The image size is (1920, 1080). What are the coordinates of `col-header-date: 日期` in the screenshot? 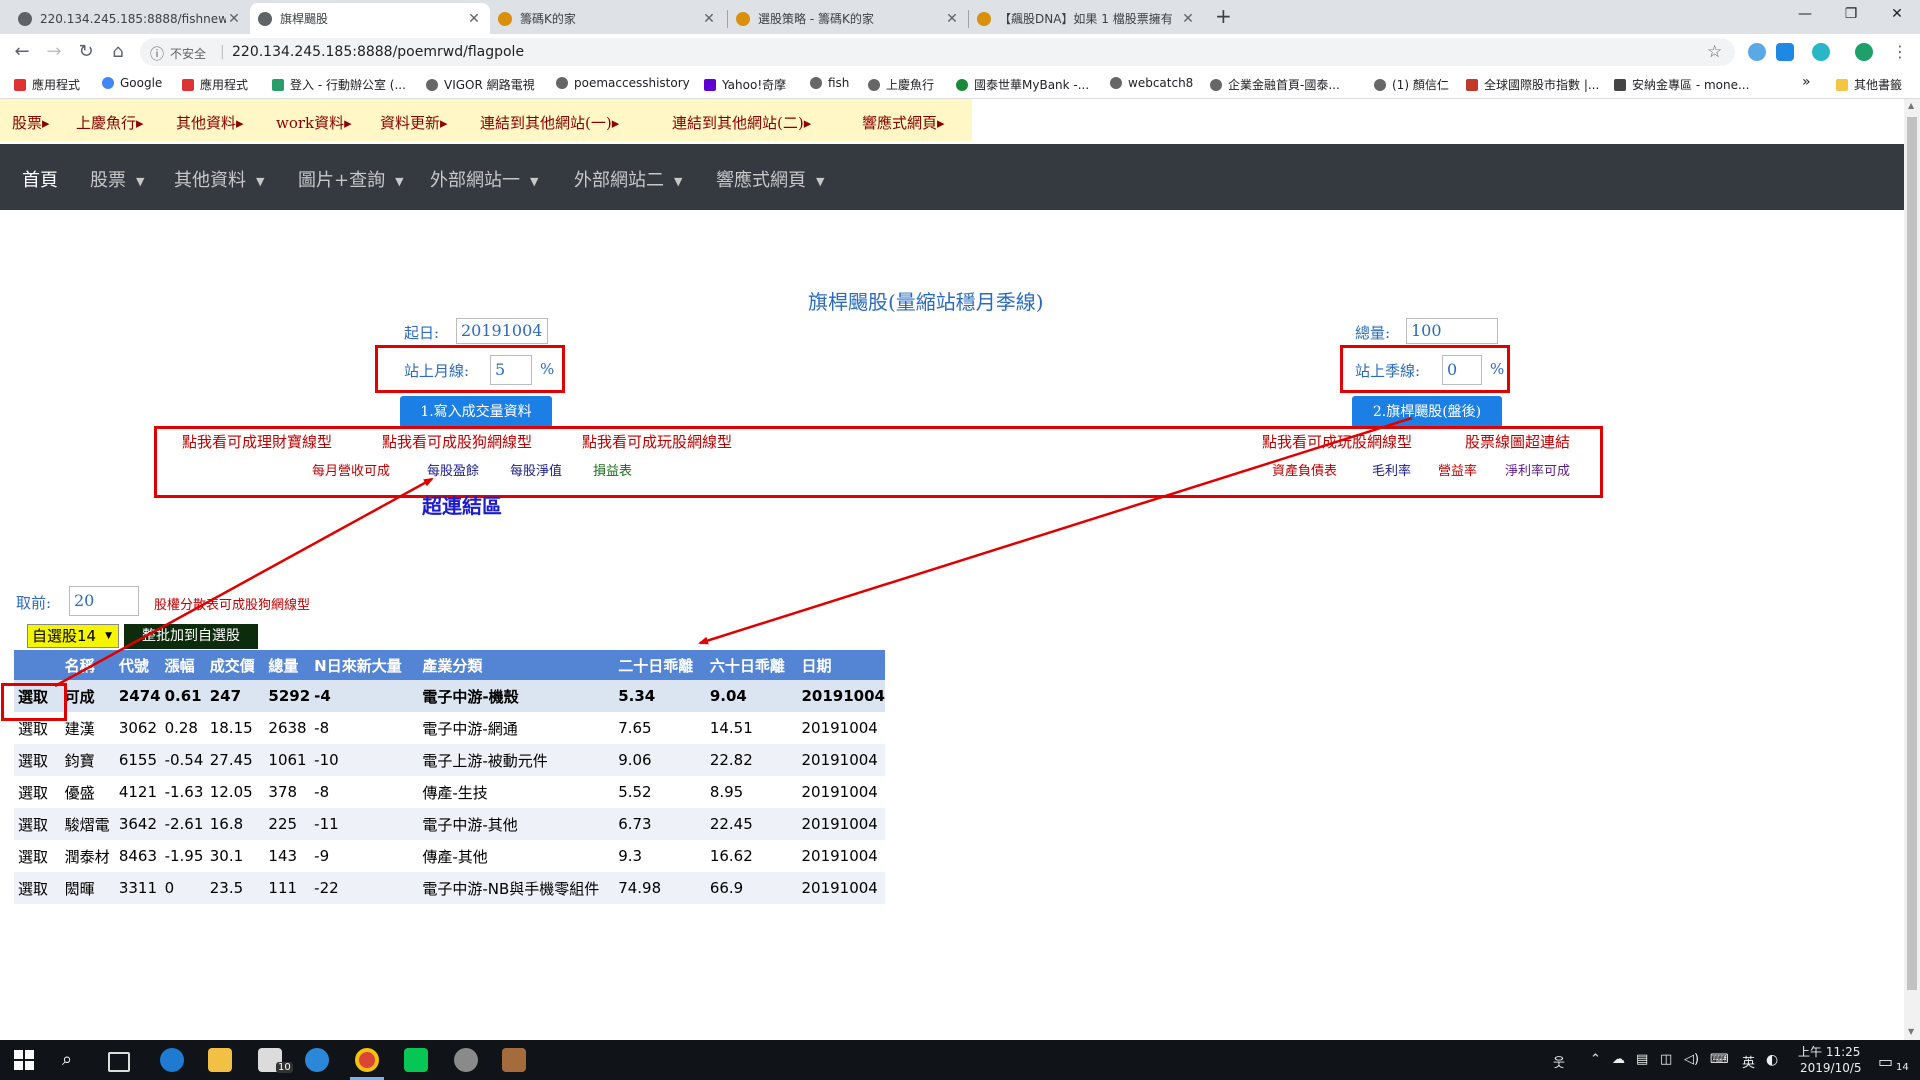 It's located at (841, 665).